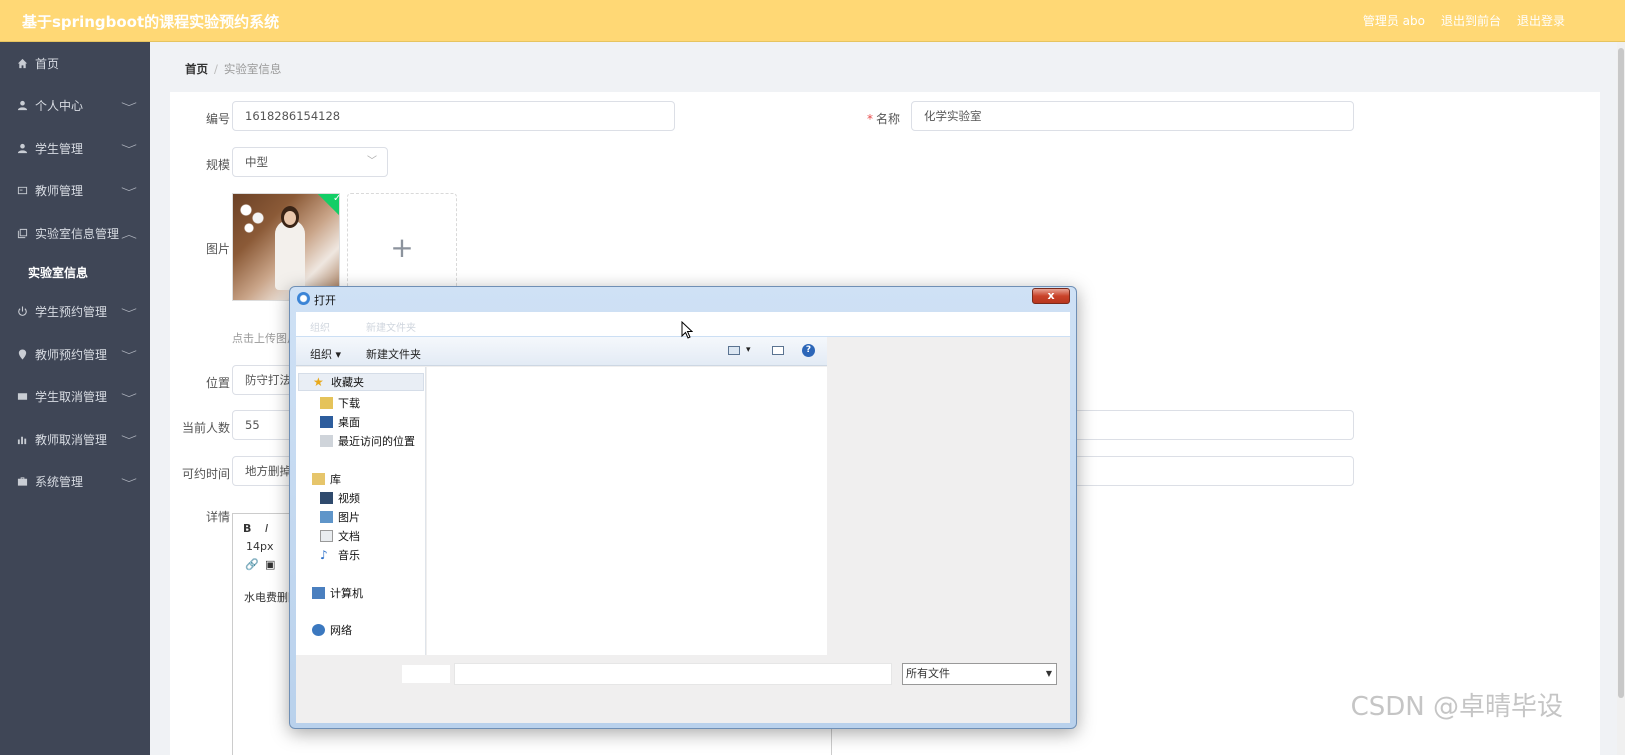 The height and width of the screenshot is (755, 1625). What do you see at coordinates (887, 119) in the screenshot?
I see `name-label-text: 名称` at bounding box center [887, 119].